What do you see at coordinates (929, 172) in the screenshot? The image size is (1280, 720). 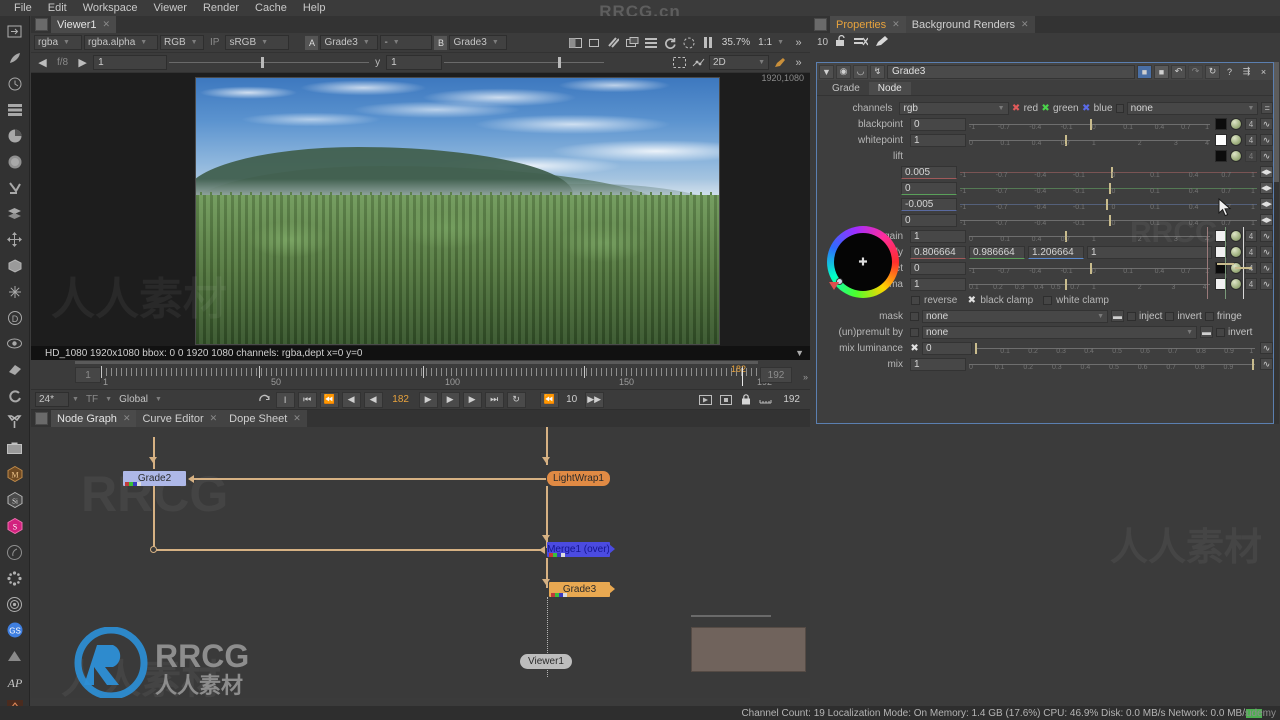 I see `lift-red-input: 0.005` at bounding box center [929, 172].